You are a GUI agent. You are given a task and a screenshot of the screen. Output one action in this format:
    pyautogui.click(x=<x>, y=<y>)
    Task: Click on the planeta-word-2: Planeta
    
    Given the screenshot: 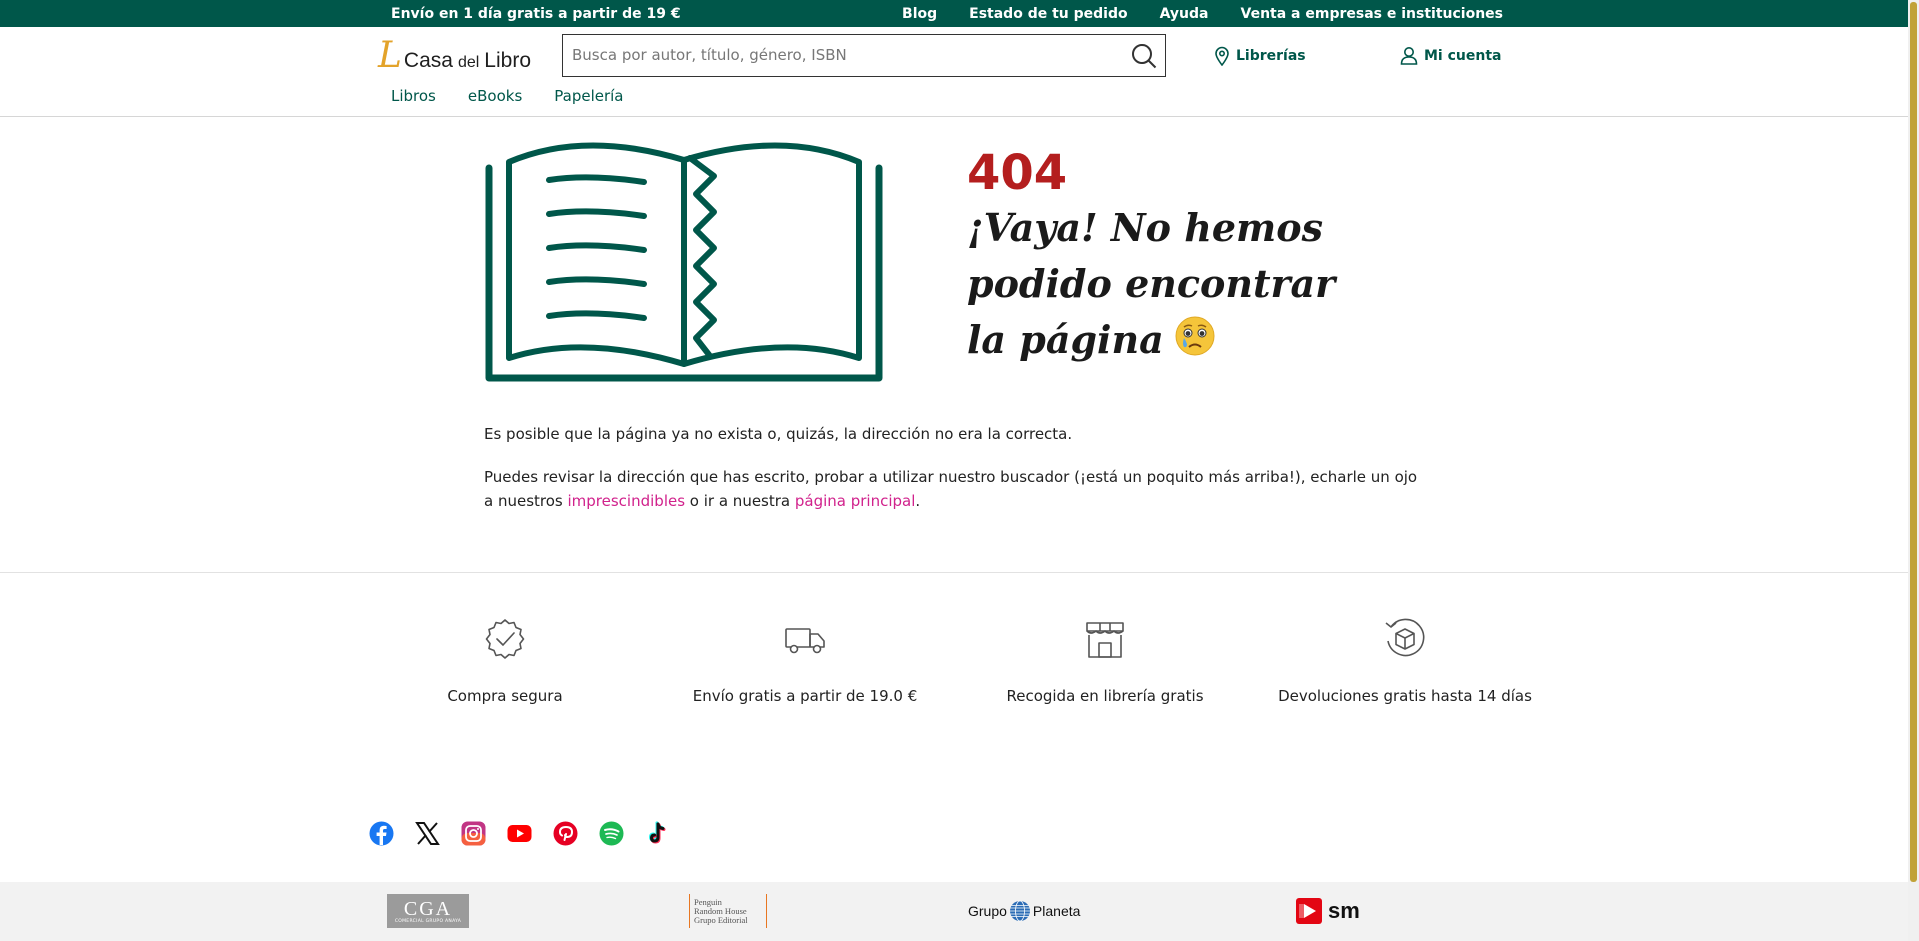 What is the action you would take?
    pyautogui.click(x=1056, y=911)
    